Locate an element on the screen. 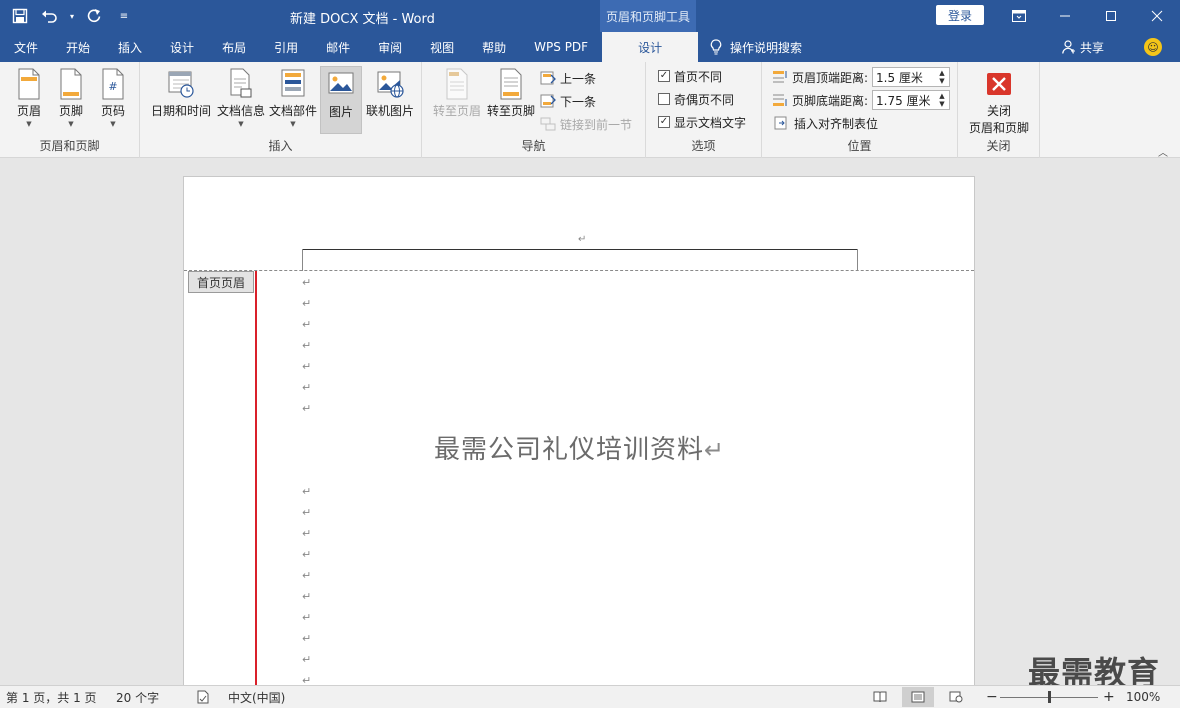 This screenshot has width=1180, height=708. show-doc-text-label: 显示文档文字 is located at coordinates (710, 122).